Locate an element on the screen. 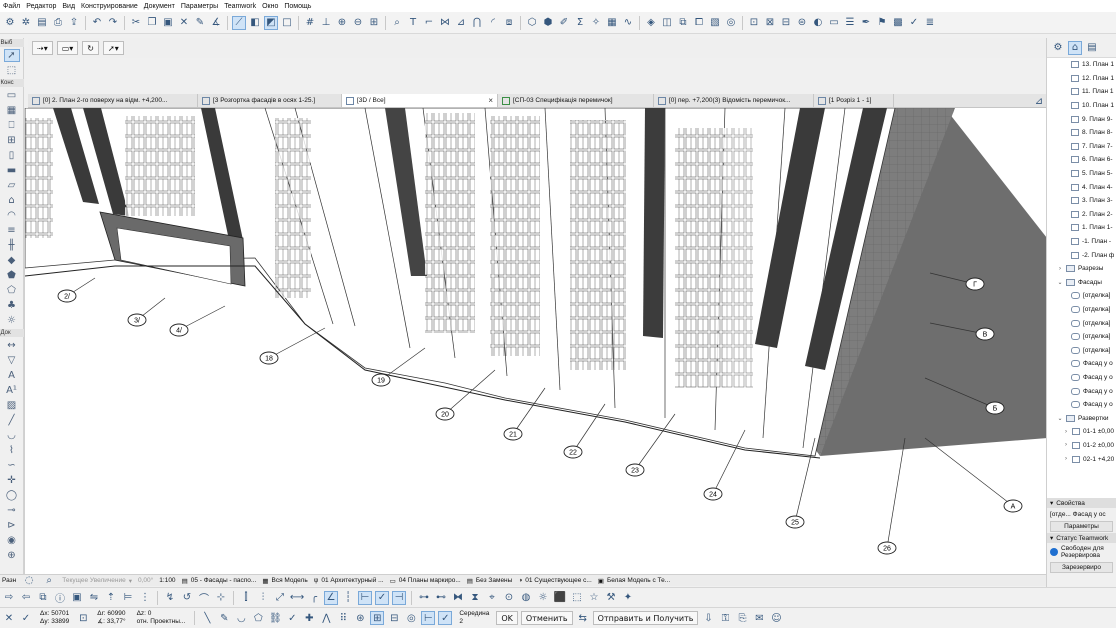 This screenshot has width=1116, height=628. navigator-item: › 02-1 +4,20 is located at coordinates (1081, 459).